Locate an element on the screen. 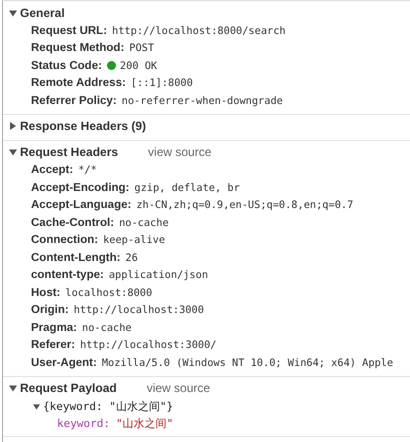 The image size is (410, 442). header-name: Pragma: is located at coordinates (54, 328).